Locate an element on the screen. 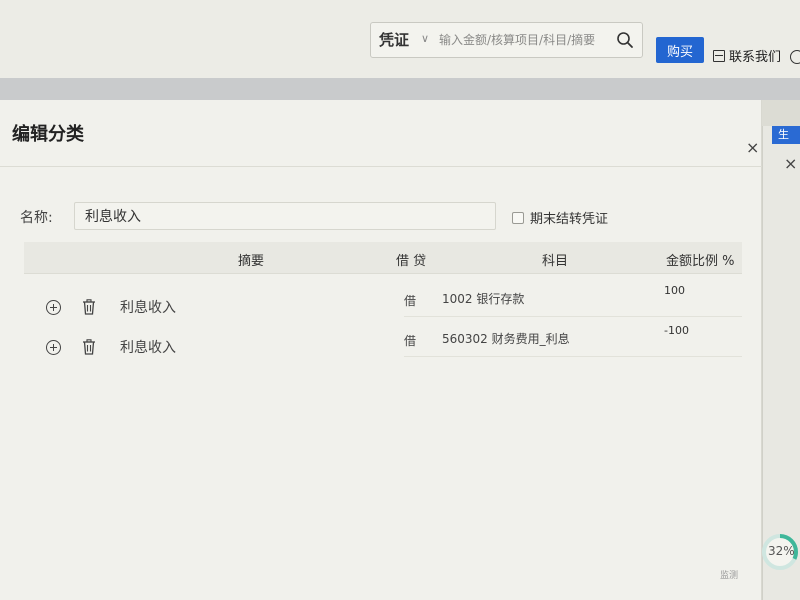 This screenshot has height=600, width=800. column-ratio: 金额比例 % is located at coordinates (700, 261).